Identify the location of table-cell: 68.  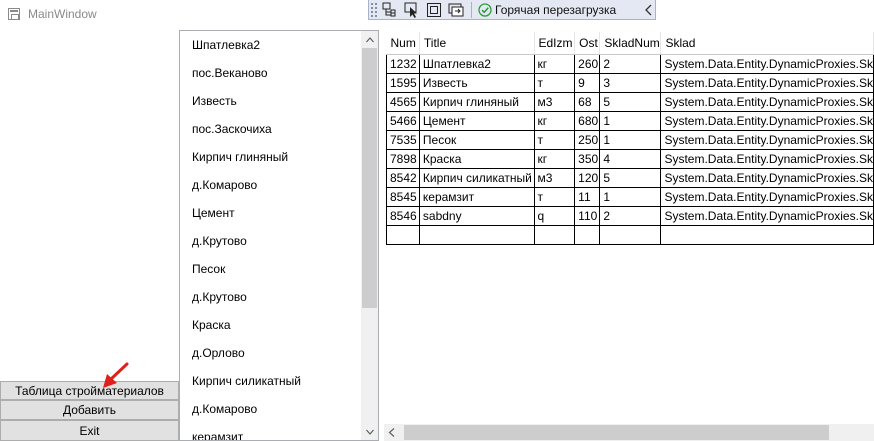
(587, 102).